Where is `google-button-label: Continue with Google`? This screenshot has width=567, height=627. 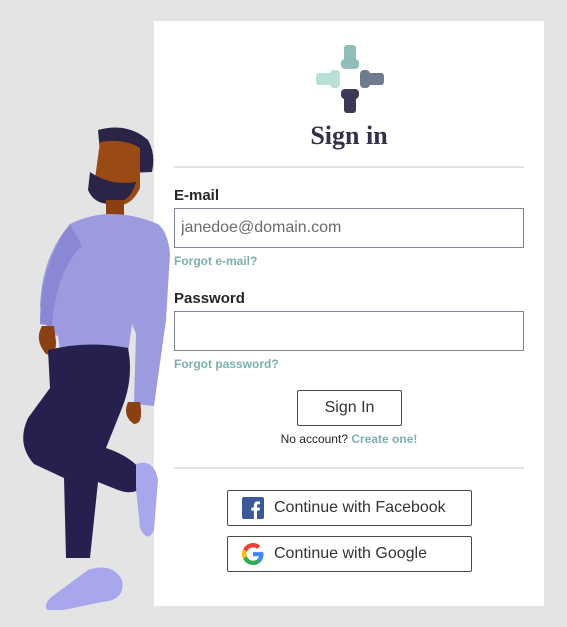 google-button-label: Continue with Google is located at coordinates (350, 553).